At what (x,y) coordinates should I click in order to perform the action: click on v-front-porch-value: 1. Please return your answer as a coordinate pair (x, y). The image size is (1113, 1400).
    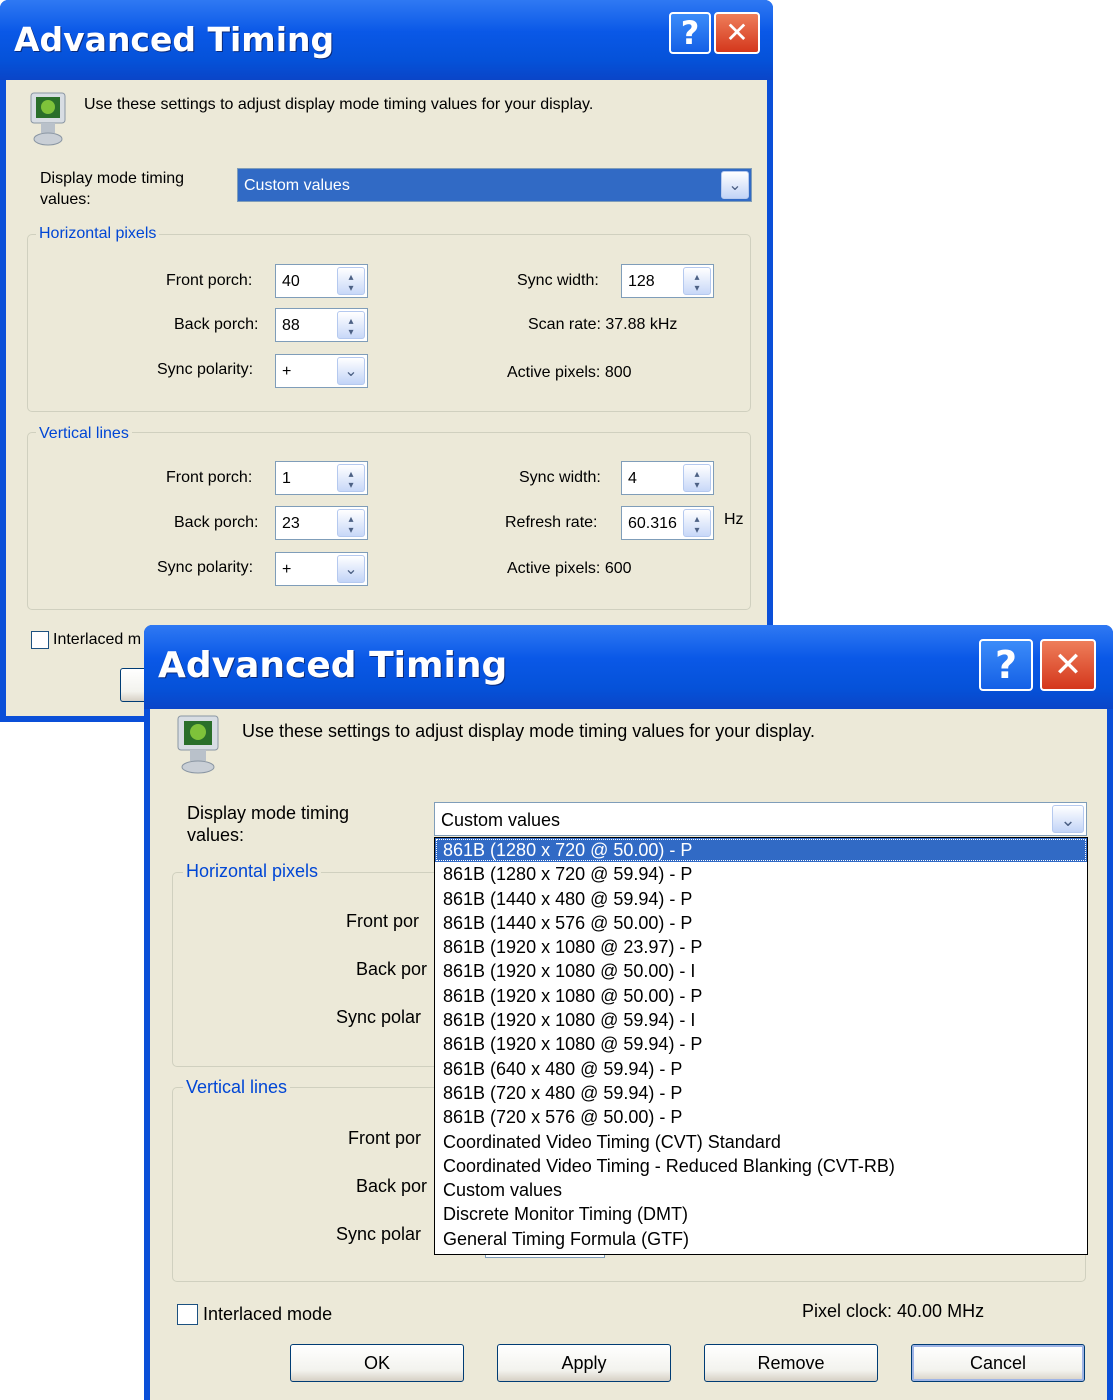
    Looking at the image, I should click on (286, 478).